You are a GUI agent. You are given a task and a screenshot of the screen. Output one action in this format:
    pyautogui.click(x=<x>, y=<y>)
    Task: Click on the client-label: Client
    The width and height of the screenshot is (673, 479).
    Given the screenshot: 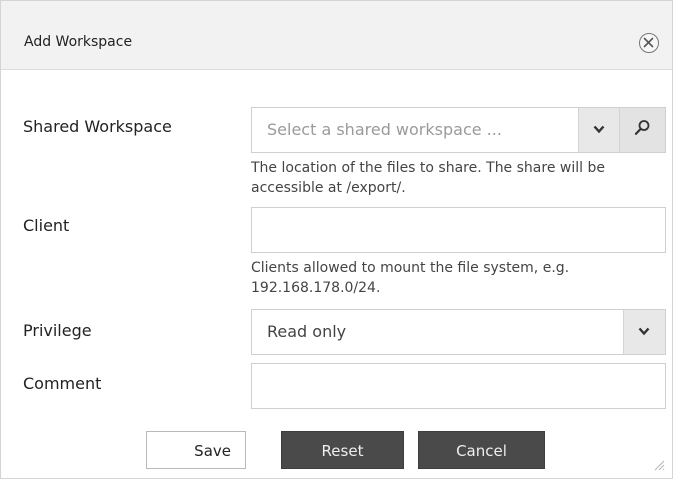 What is the action you would take?
    pyautogui.click(x=46, y=225)
    